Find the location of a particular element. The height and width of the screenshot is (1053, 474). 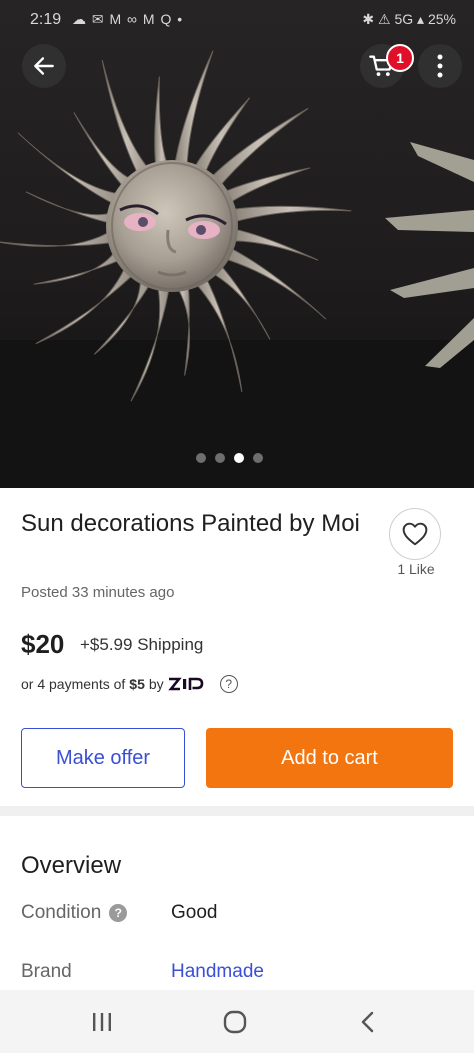

back-button is located at coordinates (44, 66).